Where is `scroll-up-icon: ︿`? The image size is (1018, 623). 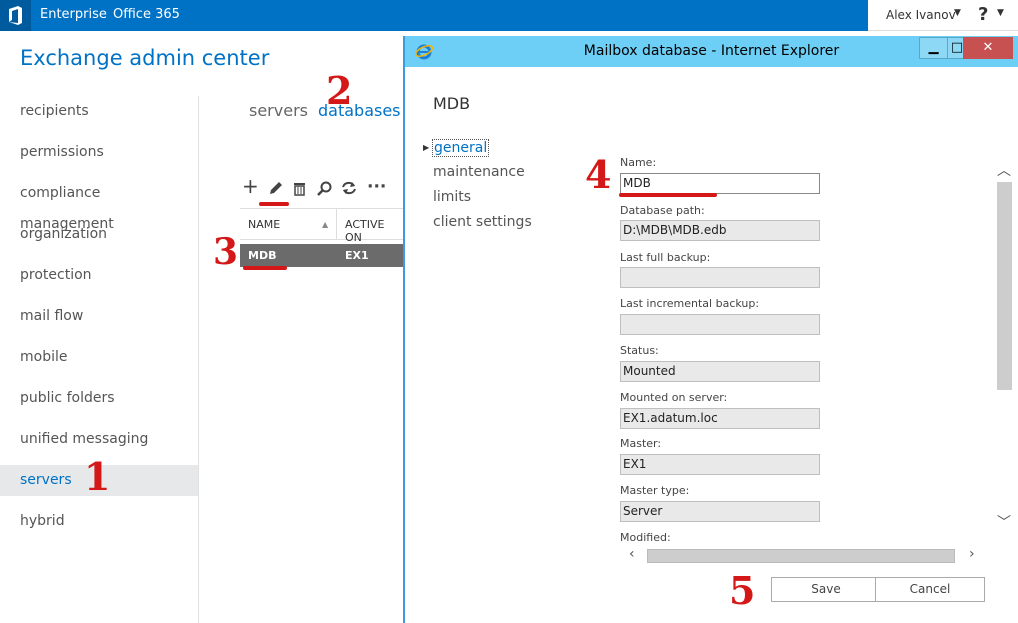
scroll-up-icon: ︿ is located at coordinates (1004, 170).